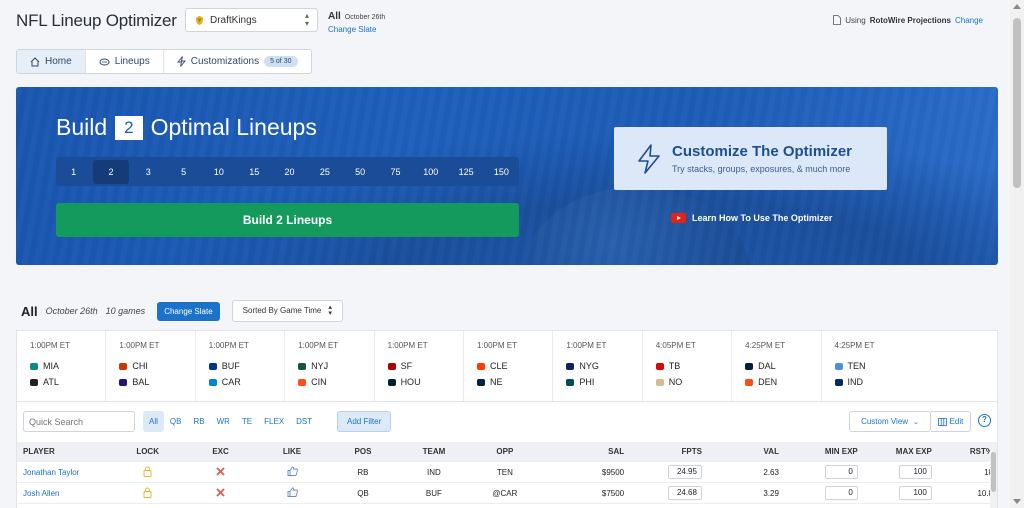  Describe the element at coordinates (287, 220) in the screenshot. I see `build-lineups-button: Build 2 Lineups` at that location.